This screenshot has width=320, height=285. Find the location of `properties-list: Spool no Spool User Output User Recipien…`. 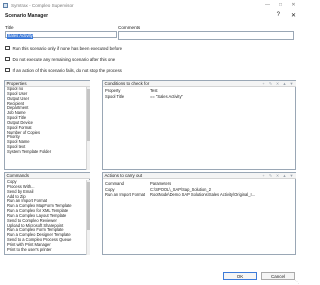

properties-list: Spool no Spool User Output User Recipien… is located at coordinates (45, 128).